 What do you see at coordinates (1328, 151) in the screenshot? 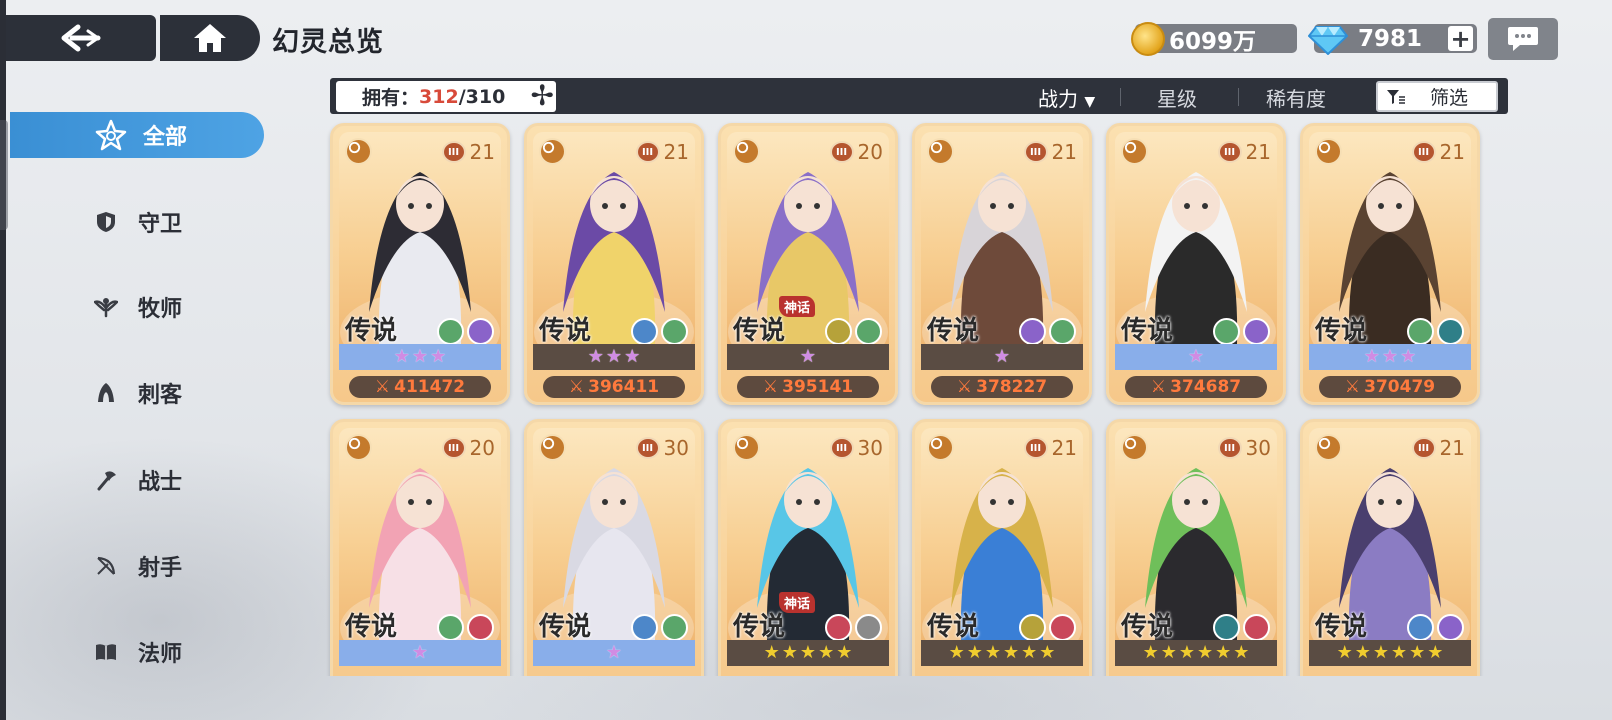
I see `axe-icon` at bounding box center [1328, 151].